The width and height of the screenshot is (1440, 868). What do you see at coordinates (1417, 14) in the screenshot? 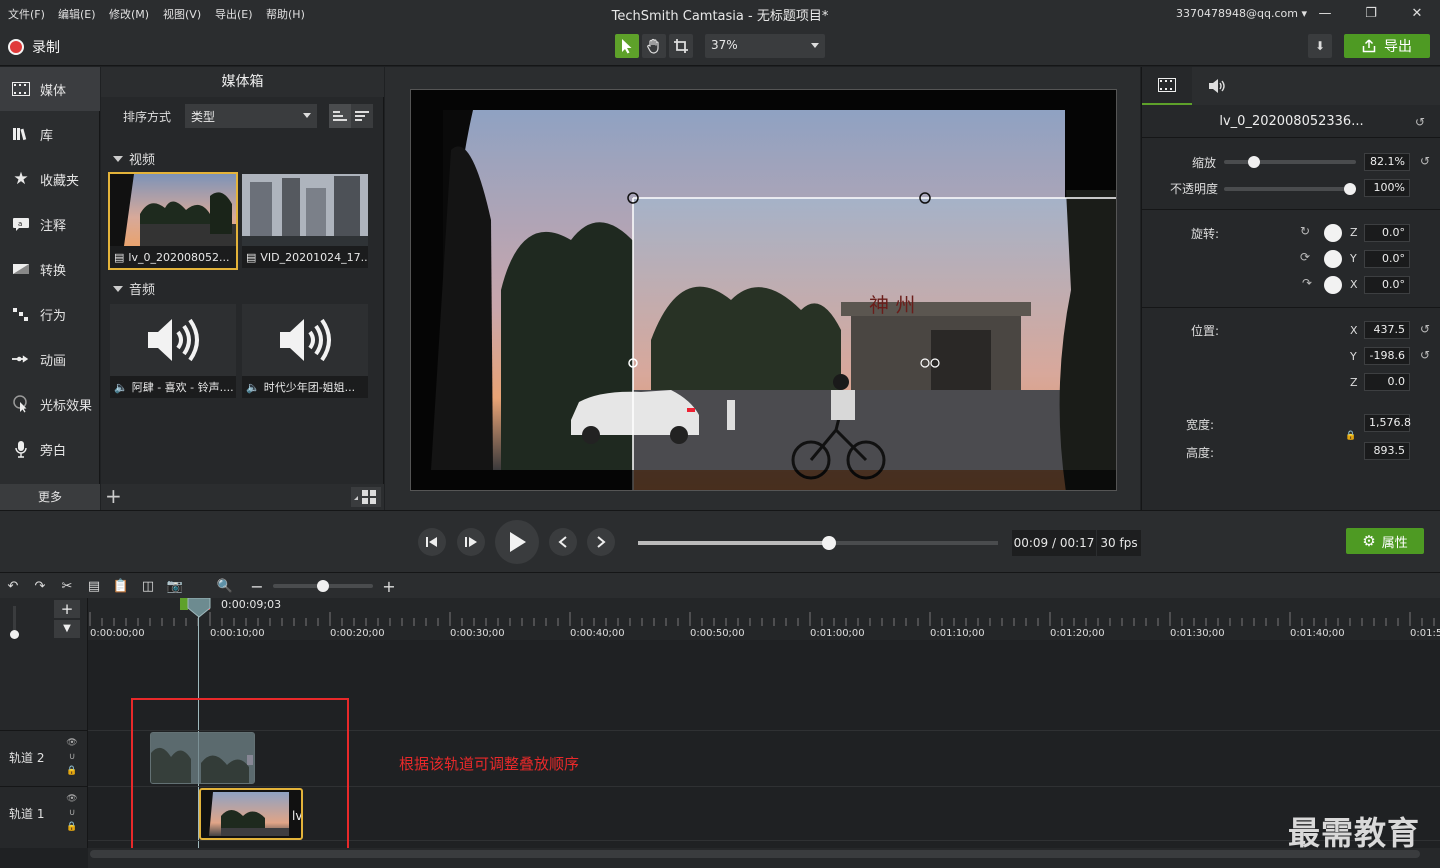
I see `close-button: ✕` at bounding box center [1417, 14].